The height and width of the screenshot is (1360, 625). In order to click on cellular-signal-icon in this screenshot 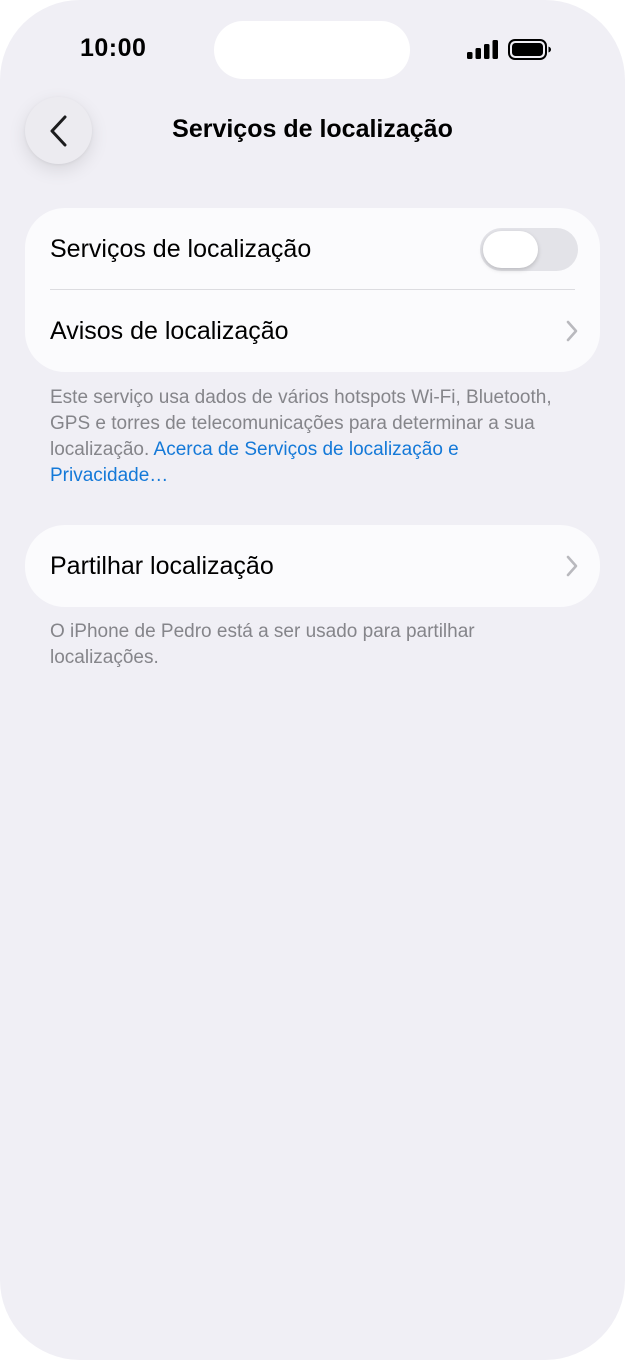, I will do `click(482, 49)`.